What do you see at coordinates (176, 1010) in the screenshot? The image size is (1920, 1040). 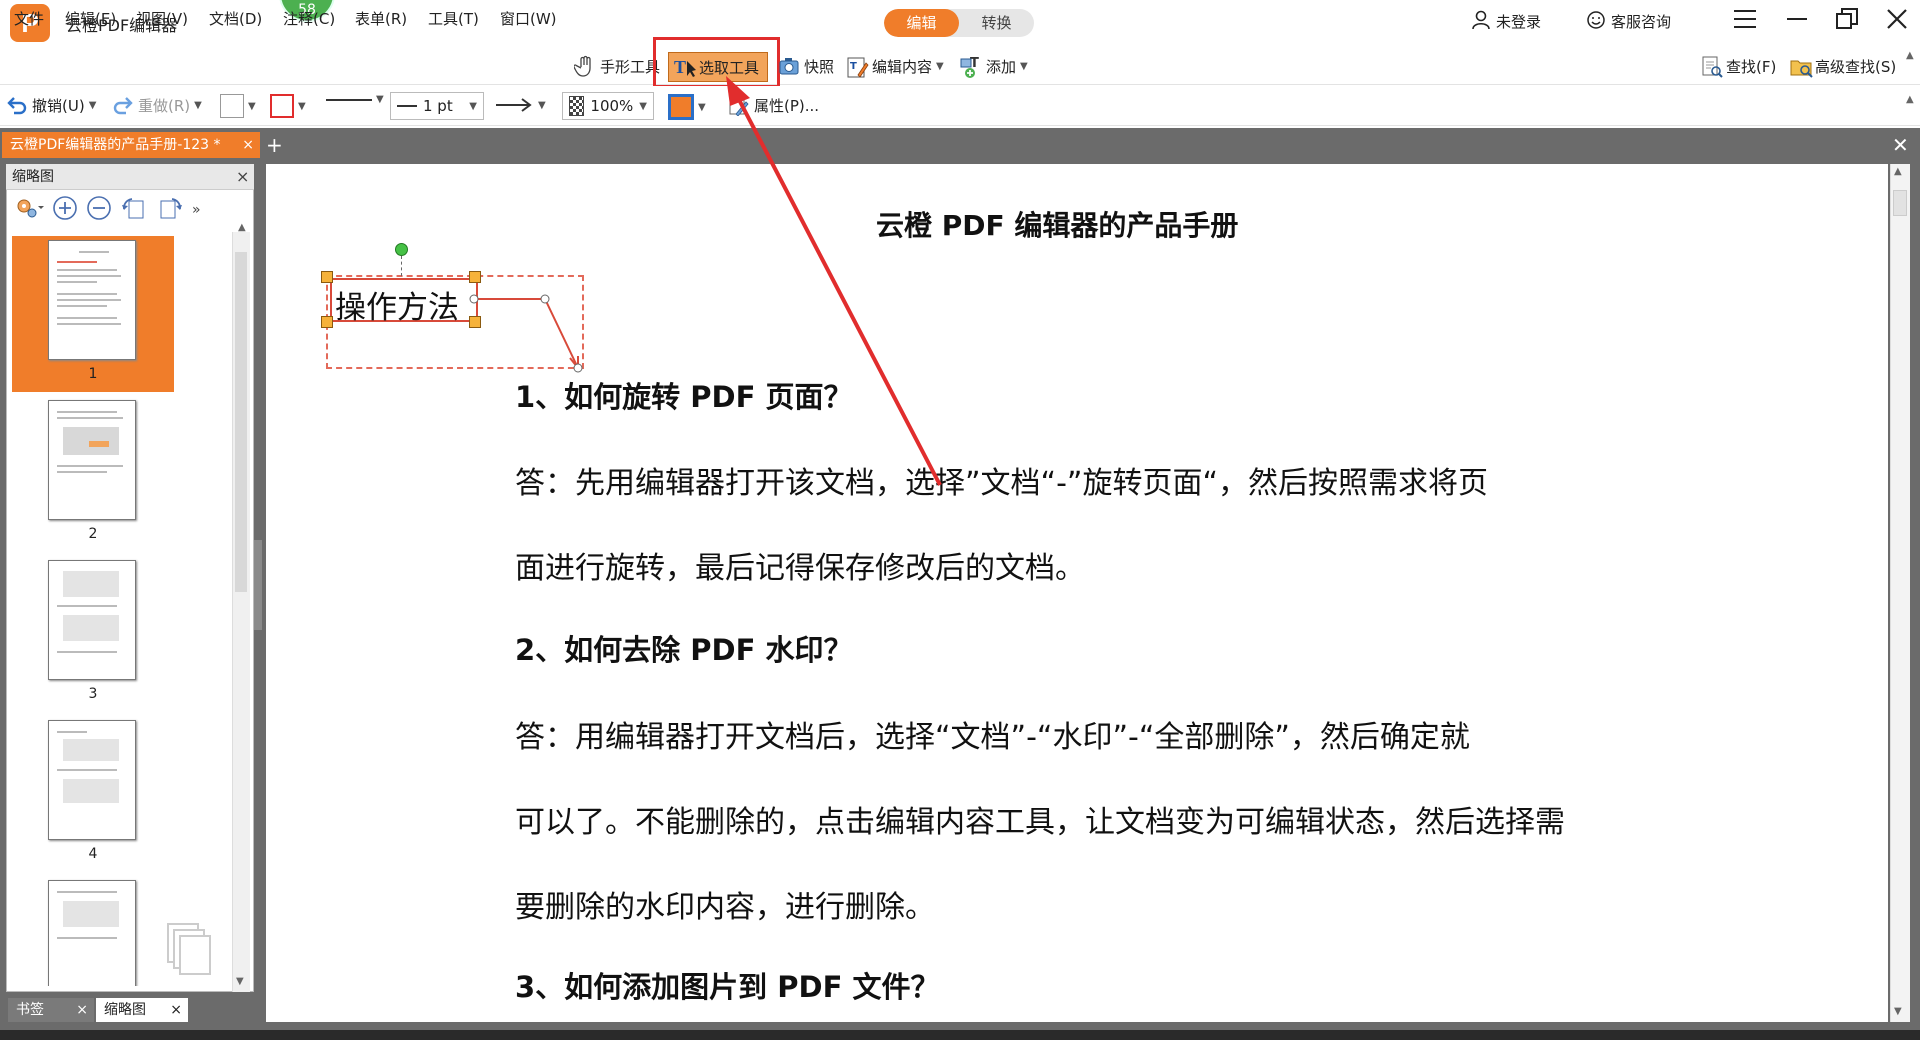 I see `thumbnail-tab-close-icon: ×` at bounding box center [176, 1010].